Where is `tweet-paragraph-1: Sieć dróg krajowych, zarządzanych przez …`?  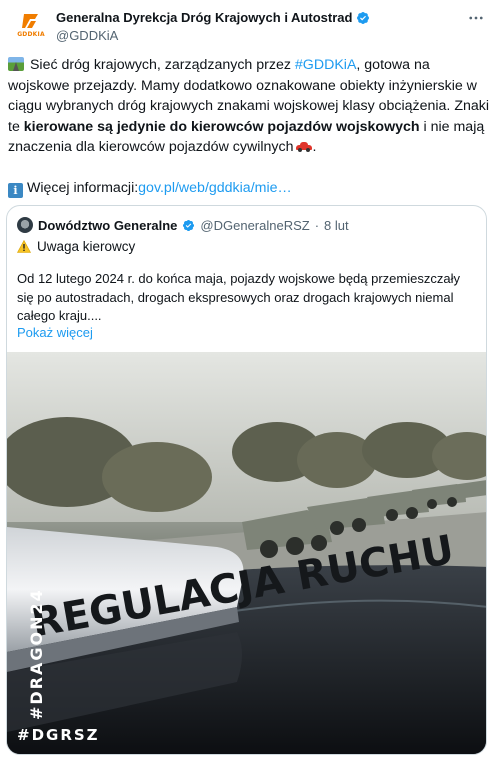
tweet-paragraph-1: Sieć dróg krajowych, zarządzanych przez … is located at coordinates (249, 106).